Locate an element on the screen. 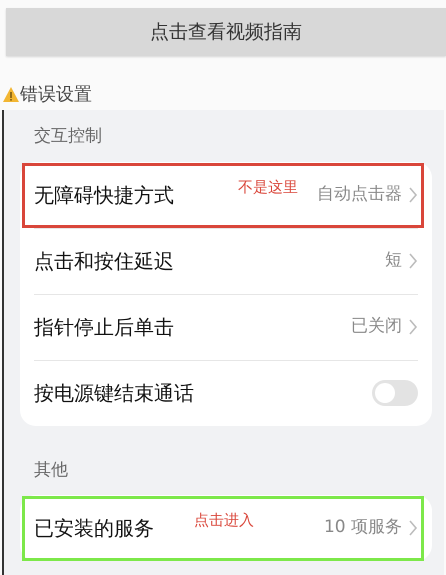  row-label: 已安装的服务 is located at coordinates (94, 528).